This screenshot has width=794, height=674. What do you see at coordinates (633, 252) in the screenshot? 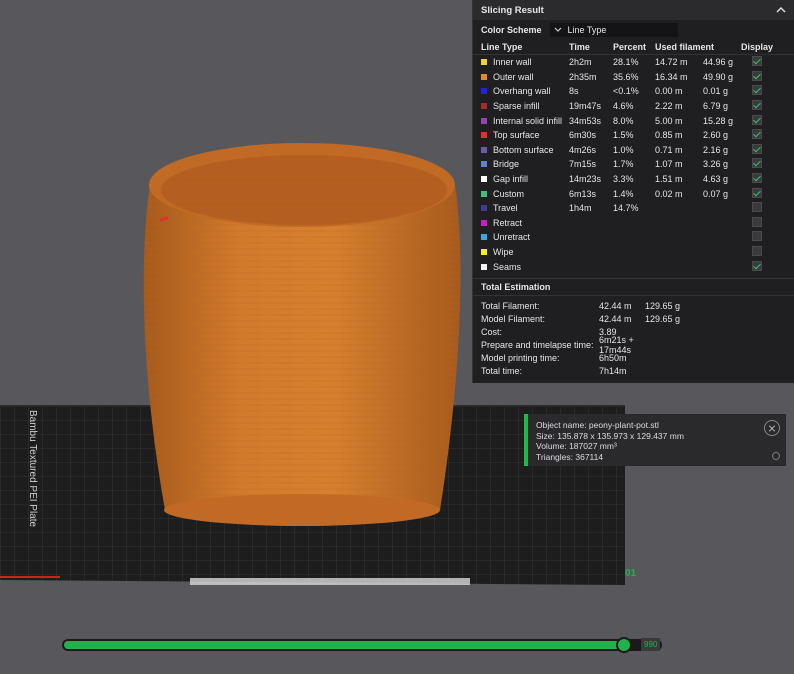
I see `line-type-row: Wipe` at bounding box center [633, 252].